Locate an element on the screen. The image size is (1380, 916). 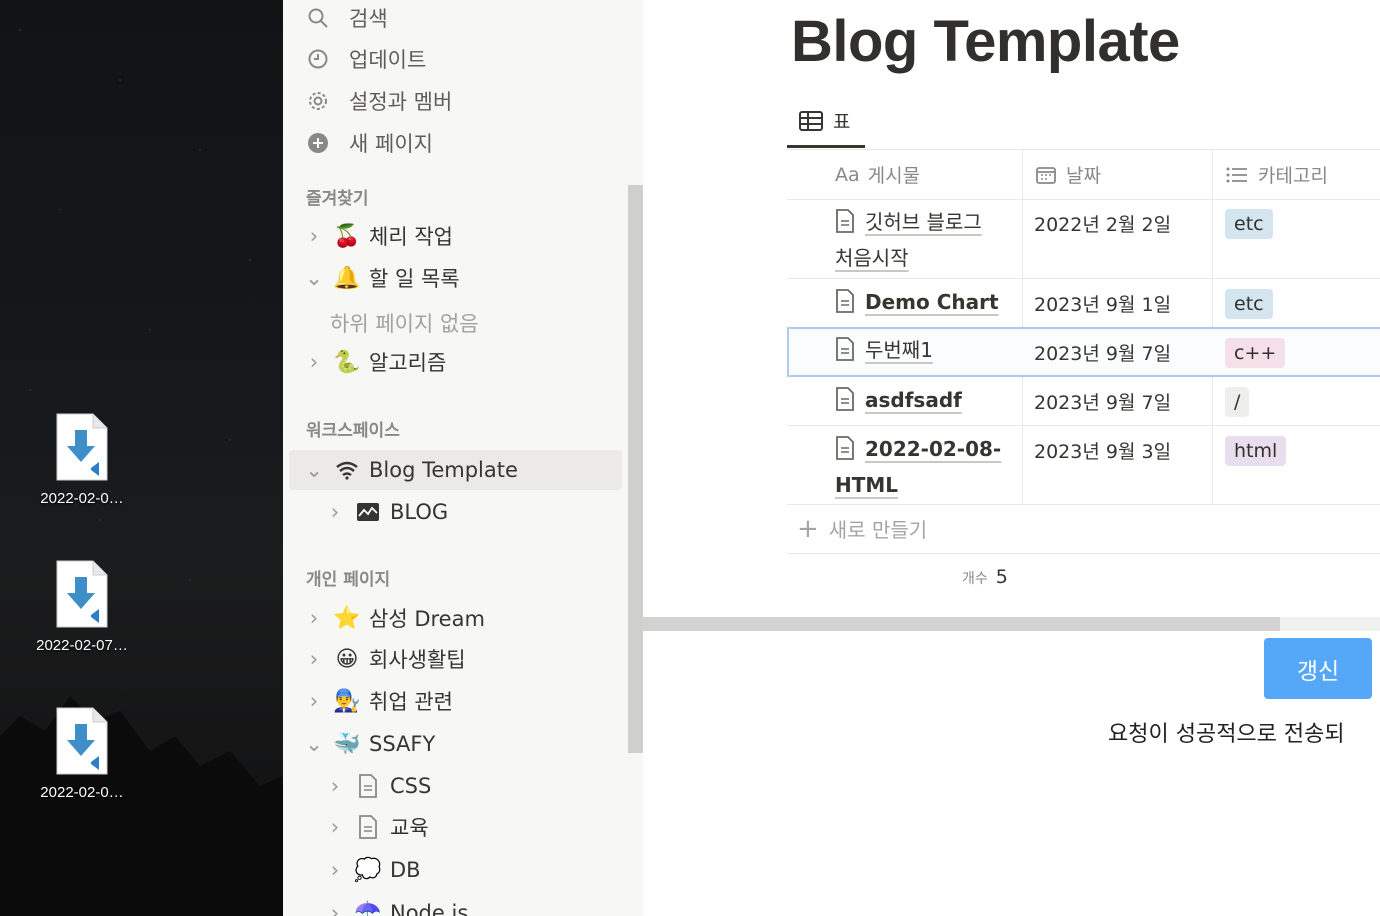
new-row-button: + 새로 만들기 is located at coordinates (862, 528).